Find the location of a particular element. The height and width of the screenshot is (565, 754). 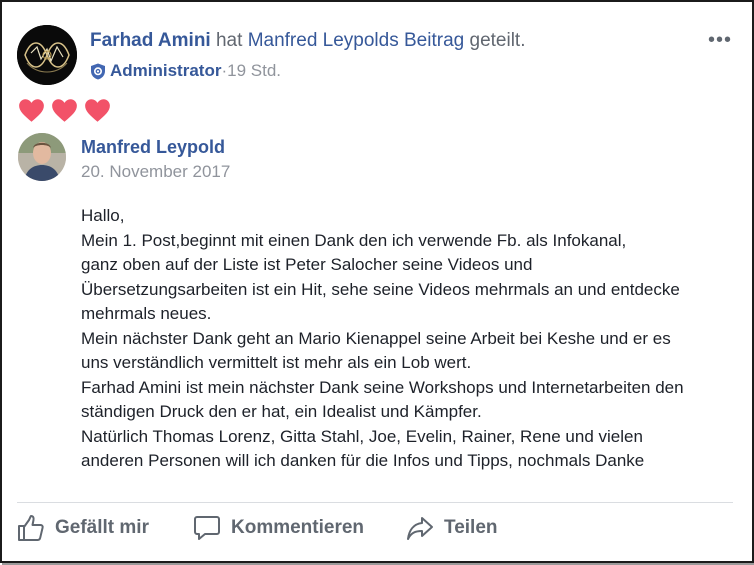

shared-author-name: Manfred Leypold is located at coordinates (153, 147).